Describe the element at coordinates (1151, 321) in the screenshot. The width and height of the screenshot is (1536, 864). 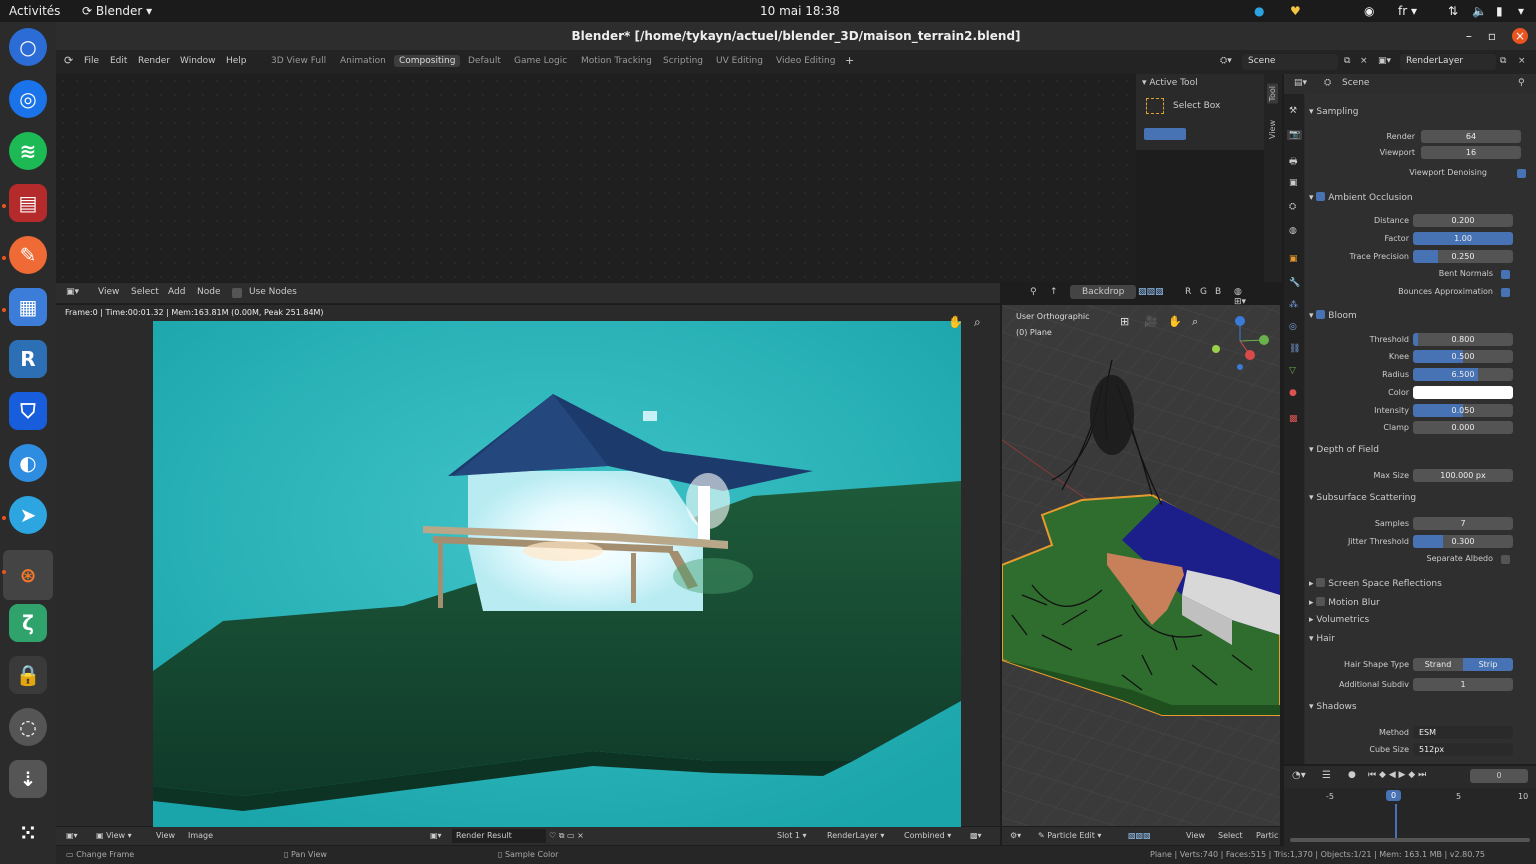
I see `camera-icon: 🎥` at that location.